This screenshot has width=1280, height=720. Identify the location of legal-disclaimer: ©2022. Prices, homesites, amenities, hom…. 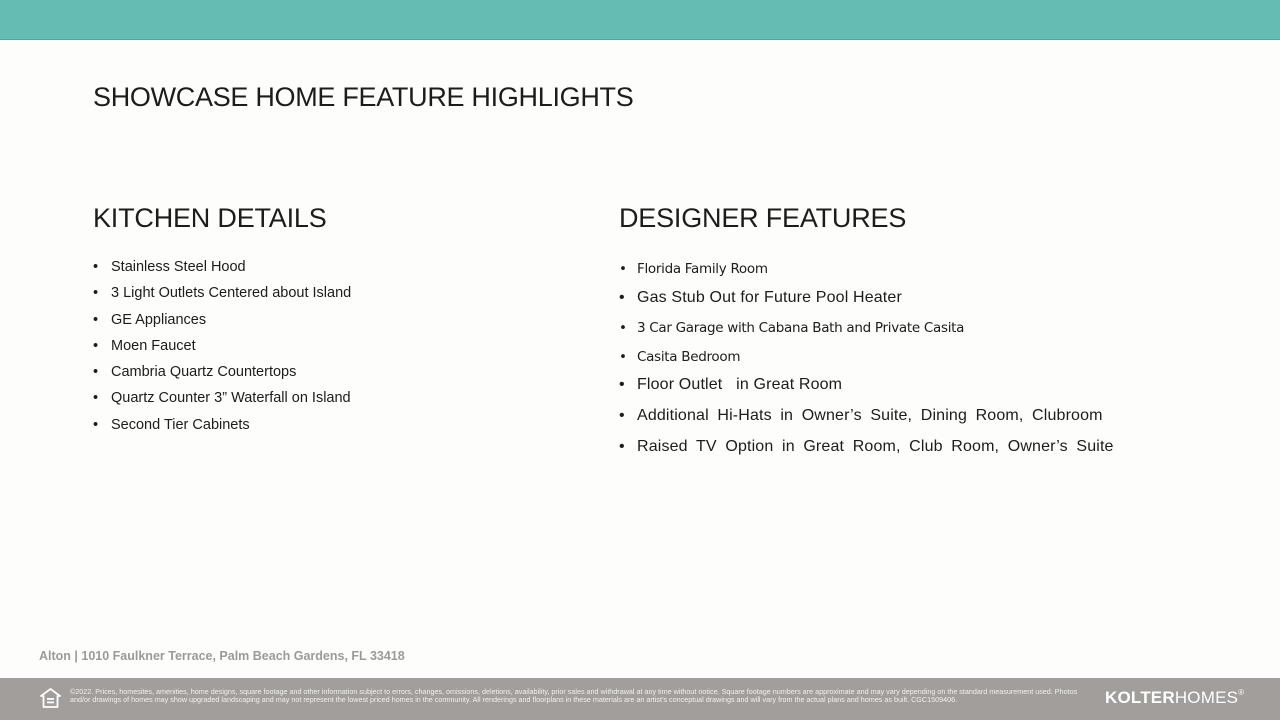
(574, 696).